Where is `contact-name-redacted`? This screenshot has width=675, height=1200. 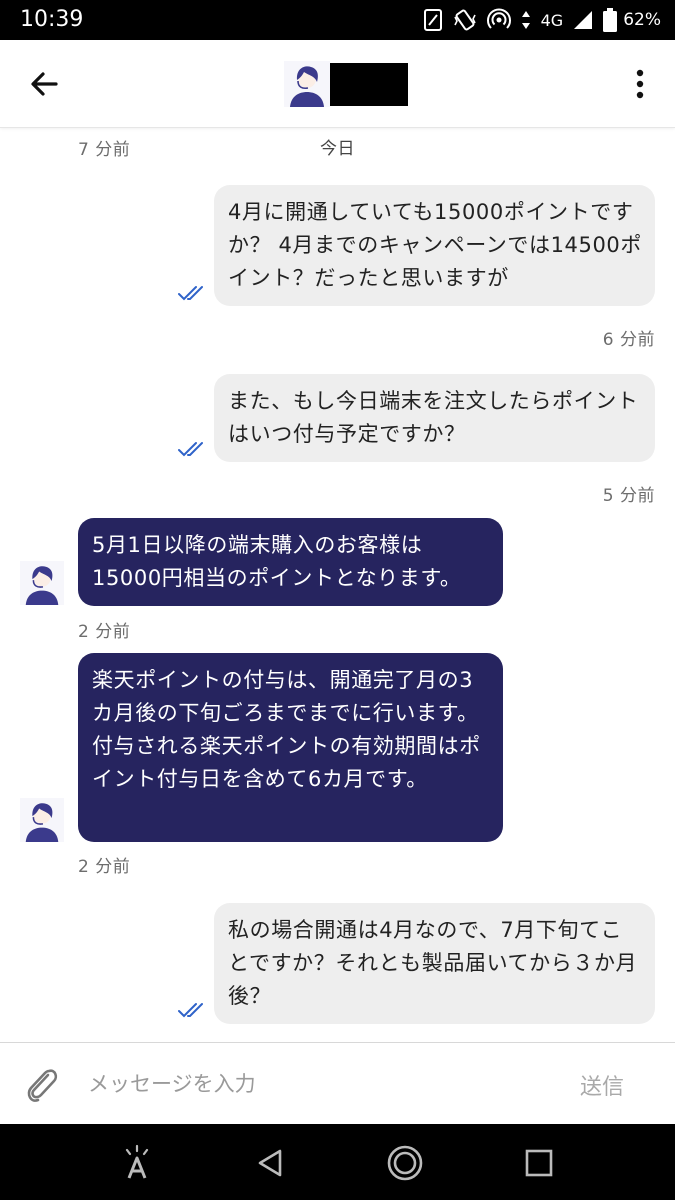 contact-name-redacted is located at coordinates (369, 84).